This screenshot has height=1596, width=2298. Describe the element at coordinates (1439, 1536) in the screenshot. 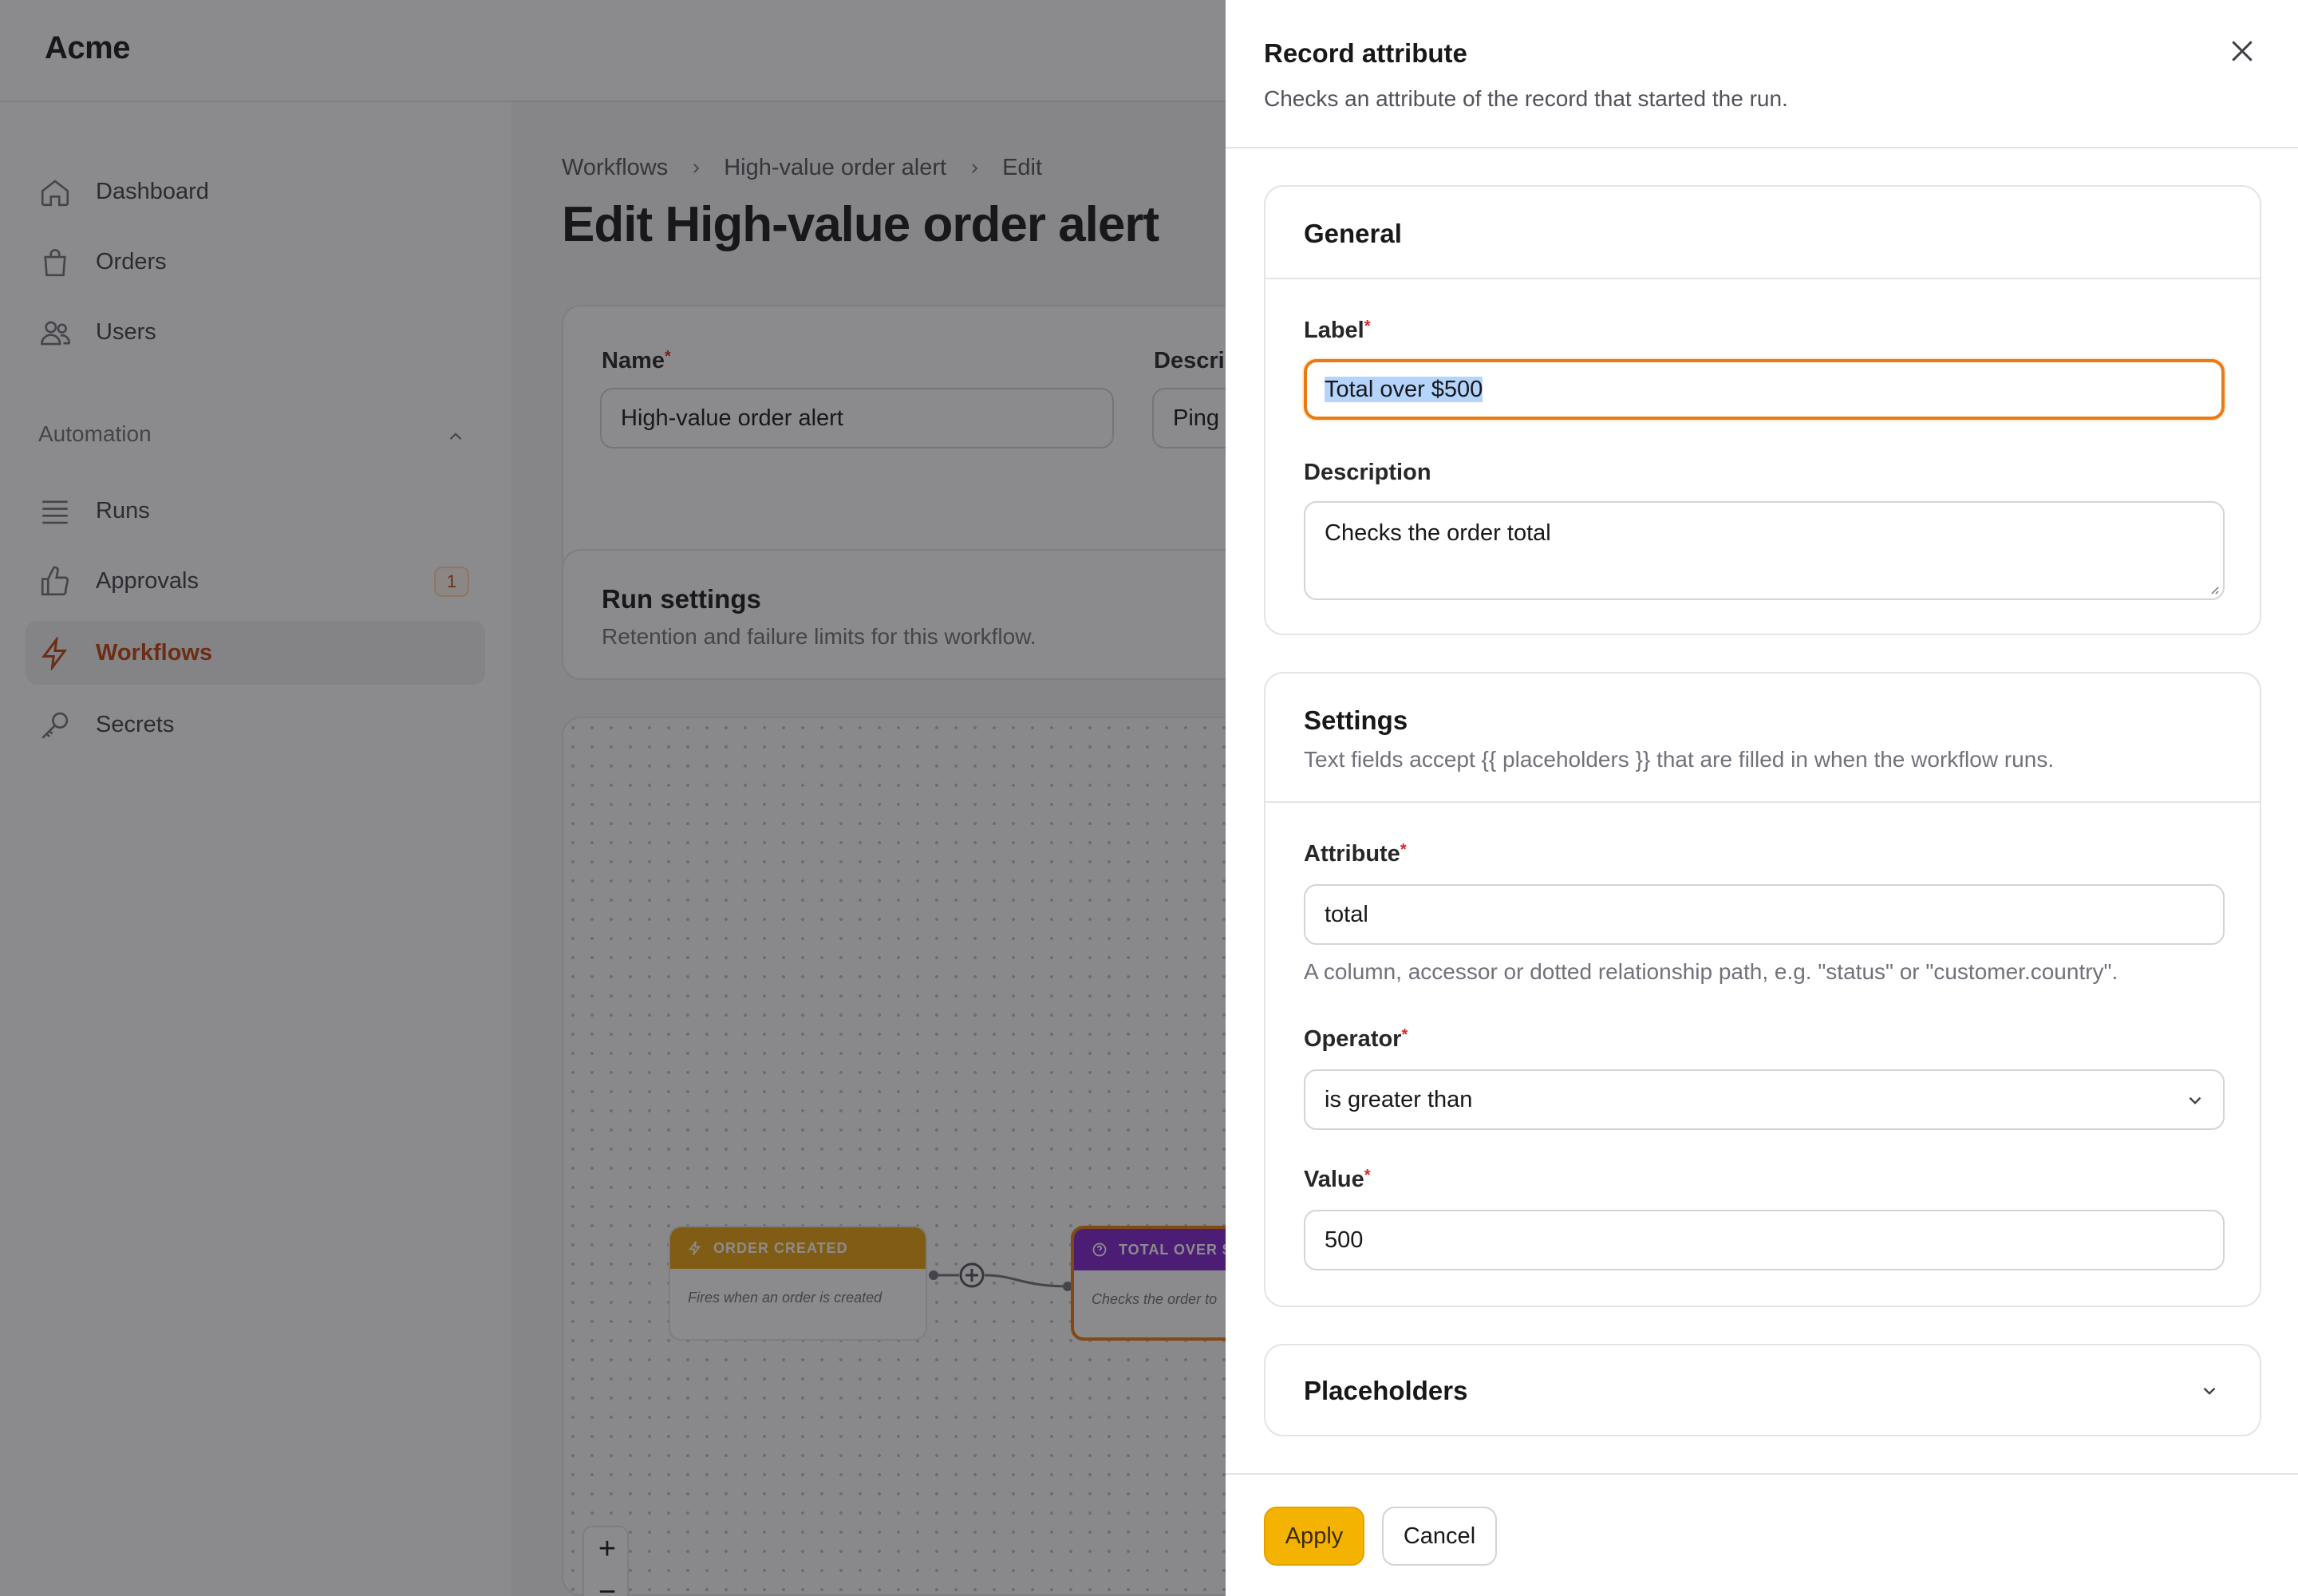

I see `cancel-button: Cancel` at that location.